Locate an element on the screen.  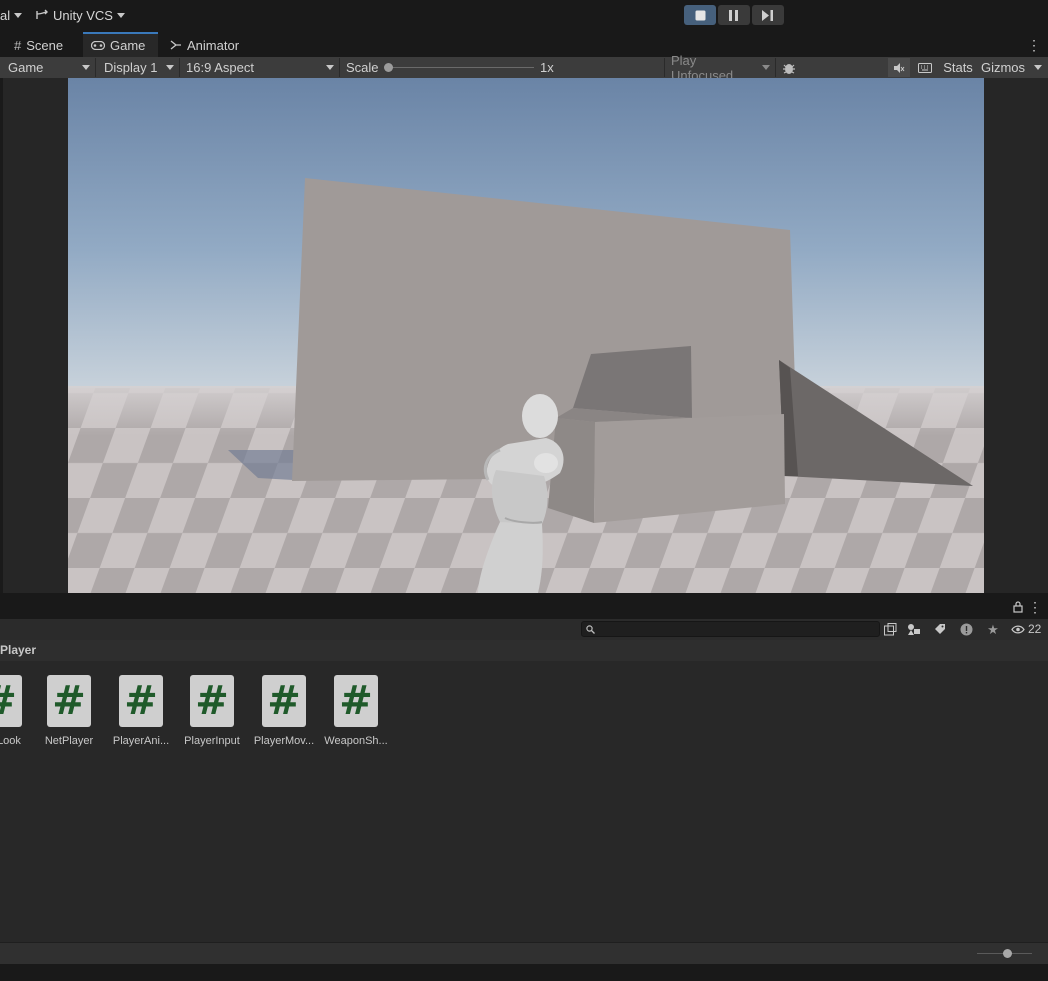
play-mode-dropdown: Play Unfocused is located at coordinates (720, 68).